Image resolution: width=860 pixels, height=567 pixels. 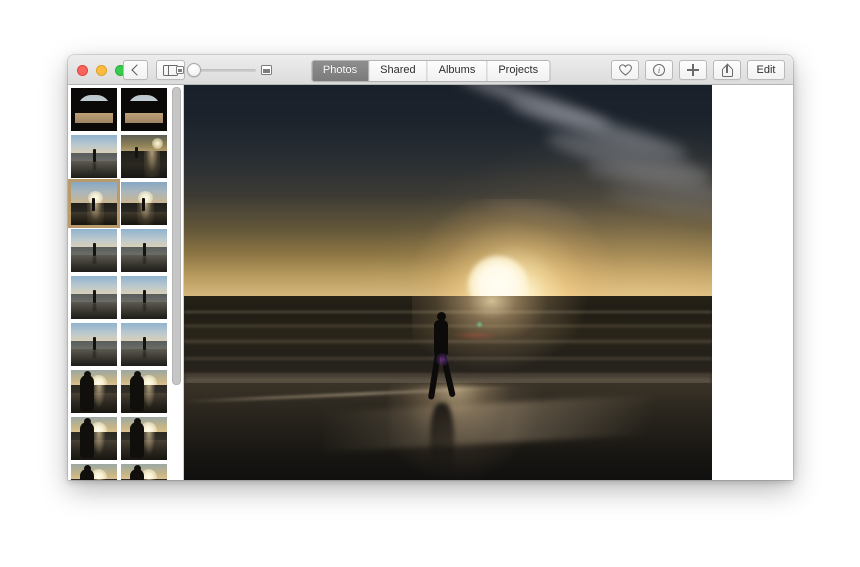 I want to click on share-button, so click(x=727, y=70).